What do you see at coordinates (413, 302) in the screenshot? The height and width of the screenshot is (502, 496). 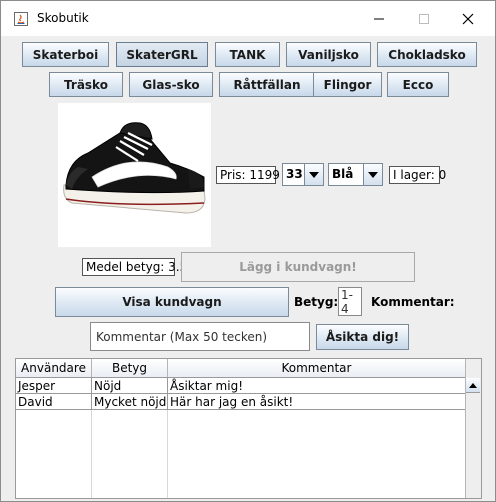 I see `comment-label: Kommentar:` at bounding box center [413, 302].